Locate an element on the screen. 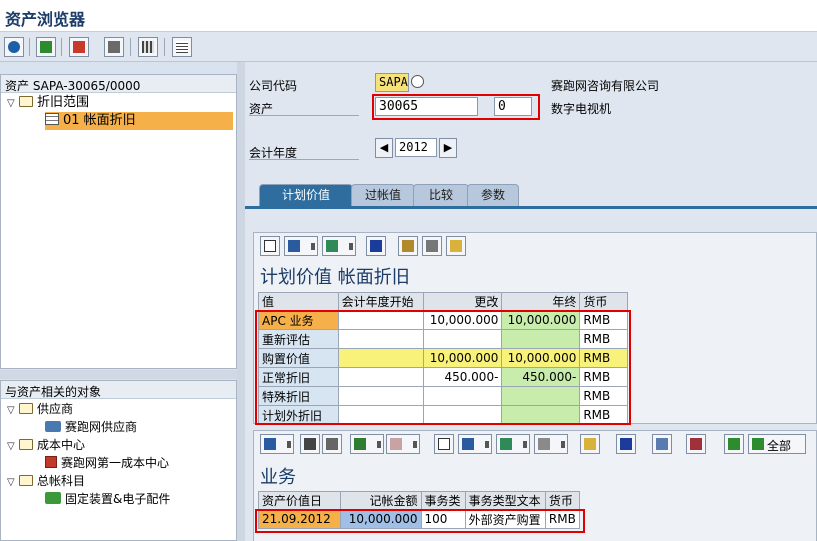 This screenshot has height=541, width=817. asset-tree-header: 资产 SAPA-30065/0000 is located at coordinates (118, 84).